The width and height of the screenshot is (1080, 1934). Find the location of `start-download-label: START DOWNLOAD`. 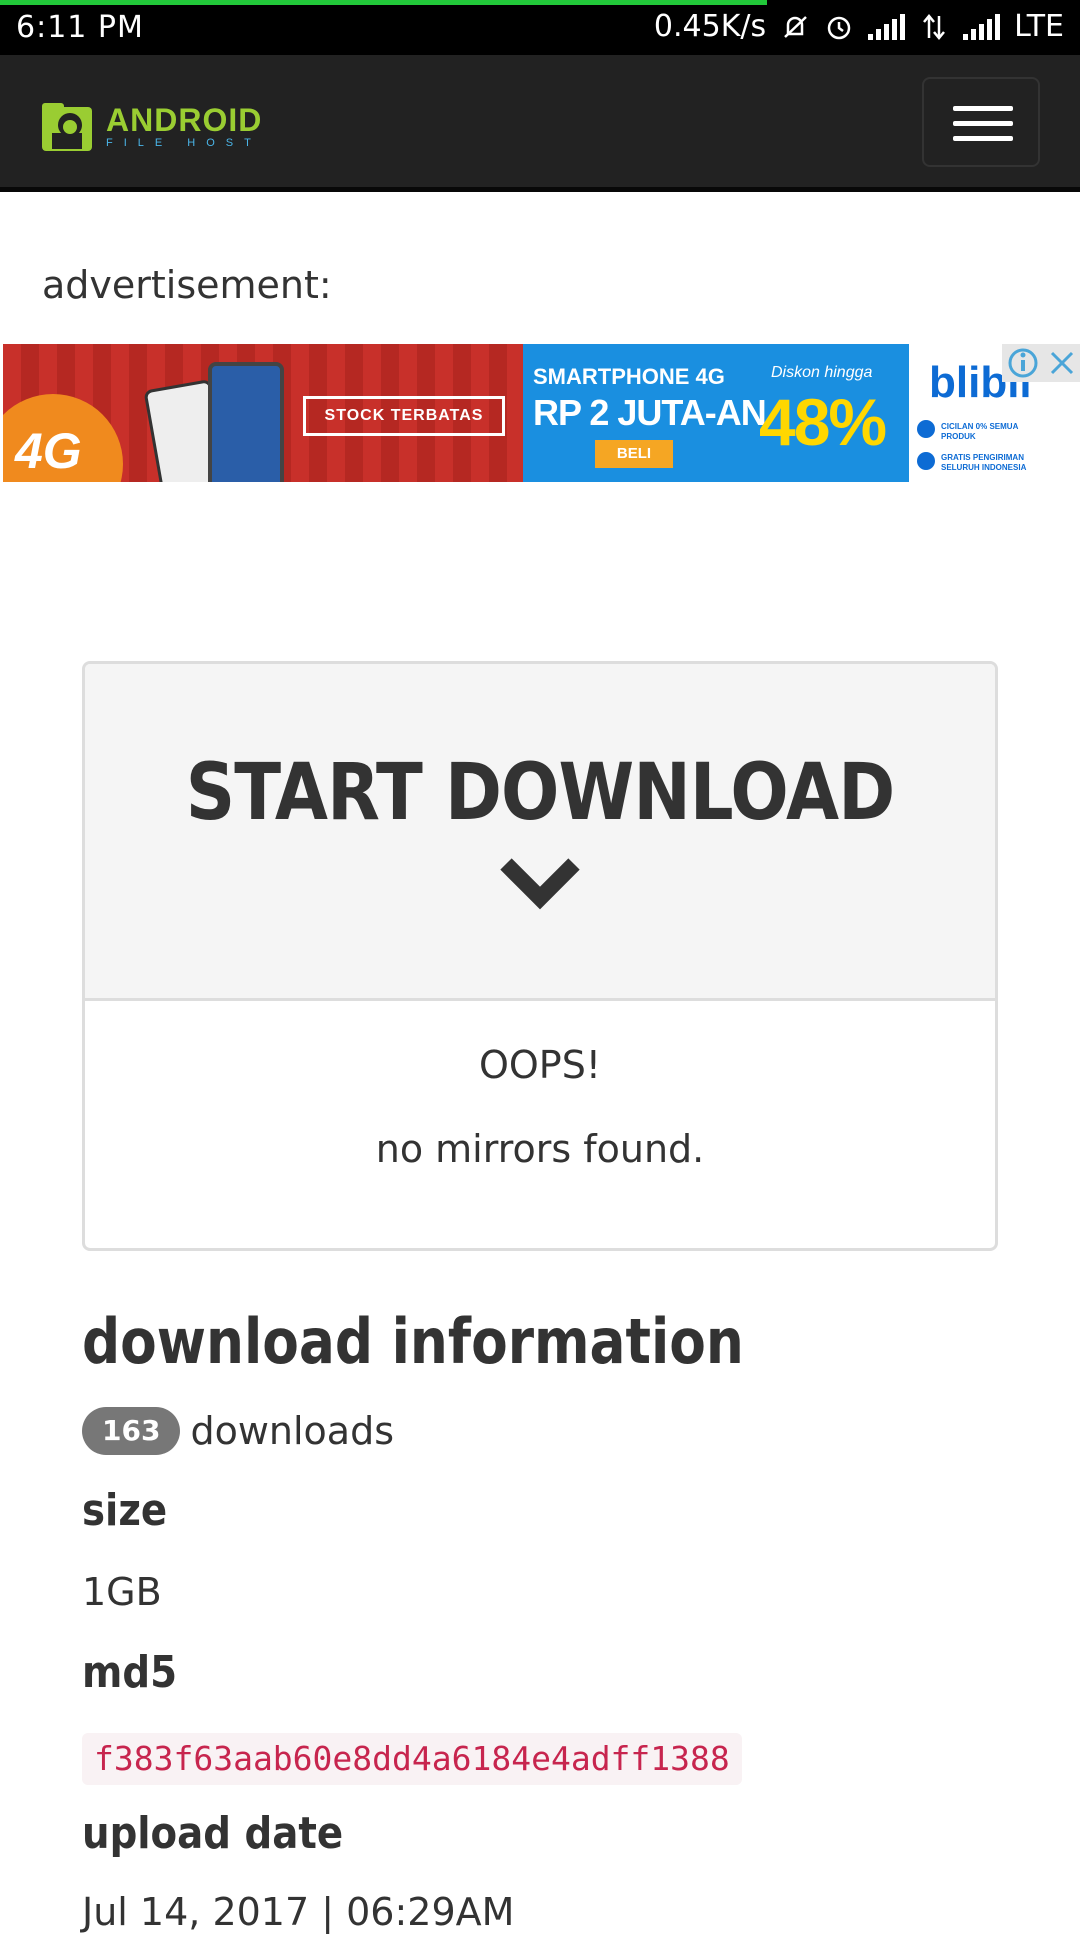

start-download-label: START DOWNLOAD is located at coordinates (540, 793).